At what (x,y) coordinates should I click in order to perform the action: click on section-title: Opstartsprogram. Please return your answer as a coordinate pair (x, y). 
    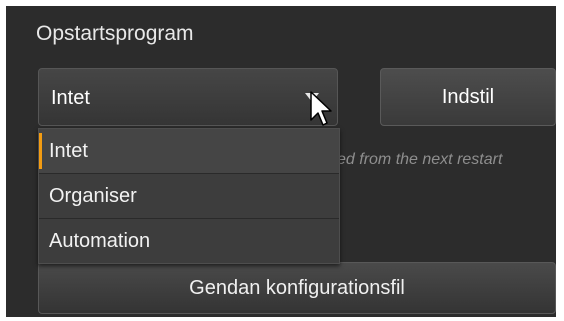
    Looking at the image, I should click on (115, 33).